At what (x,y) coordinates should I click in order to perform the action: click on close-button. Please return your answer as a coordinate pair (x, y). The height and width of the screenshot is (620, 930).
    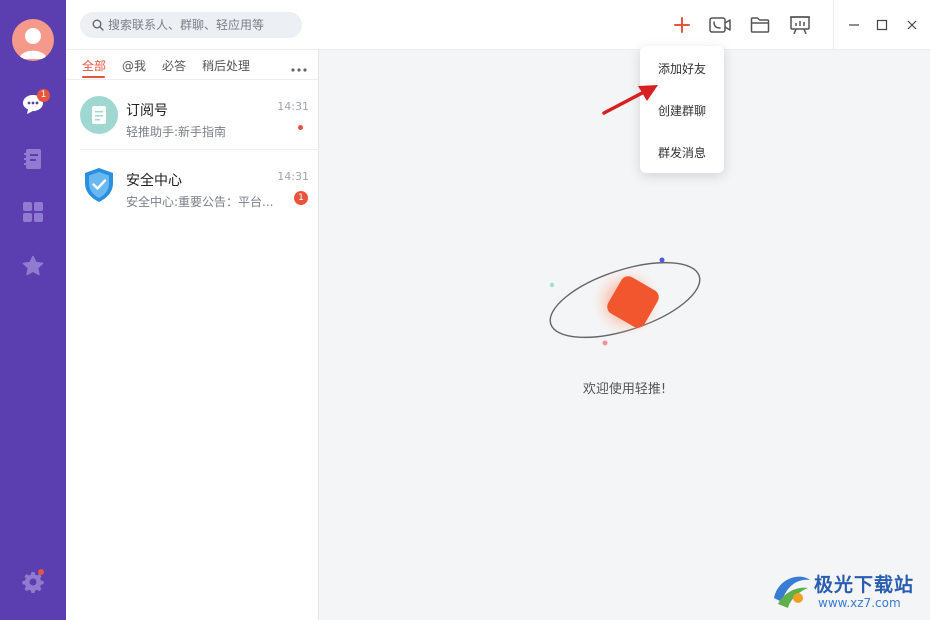
    Looking at the image, I should click on (912, 25).